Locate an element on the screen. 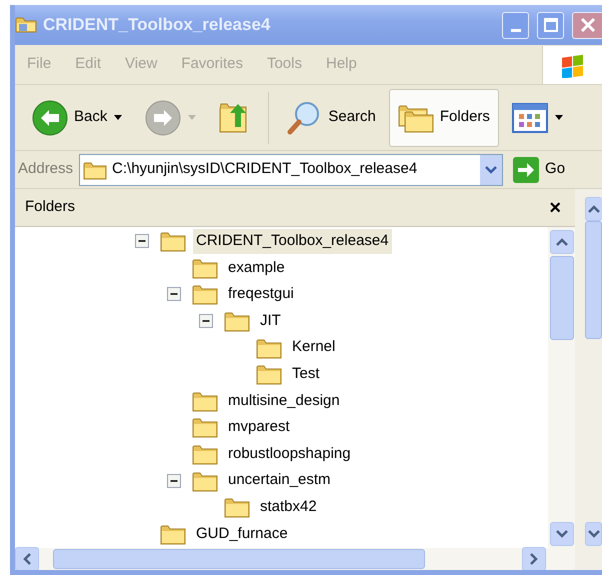  maximize-icon is located at coordinates (551, 25).